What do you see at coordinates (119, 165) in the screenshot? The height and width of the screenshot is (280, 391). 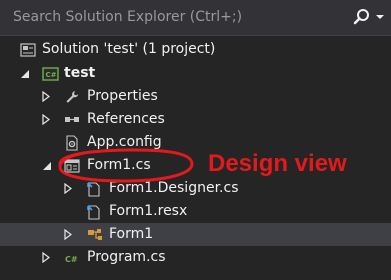 I see `tree-item-label: Form1.cs` at bounding box center [119, 165].